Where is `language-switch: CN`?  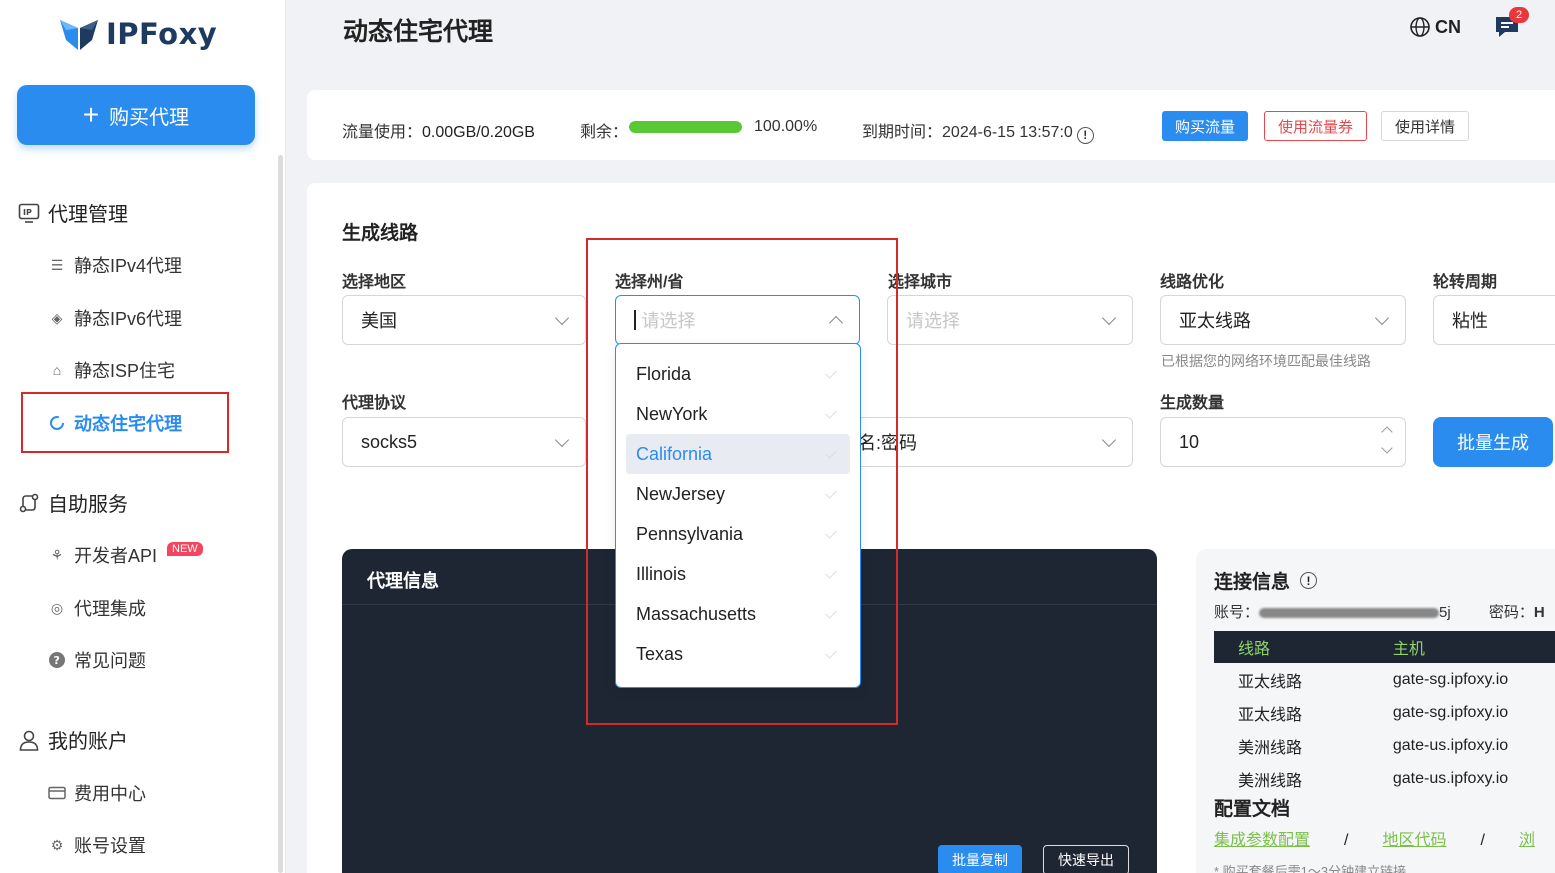 language-switch: CN is located at coordinates (1435, 27).